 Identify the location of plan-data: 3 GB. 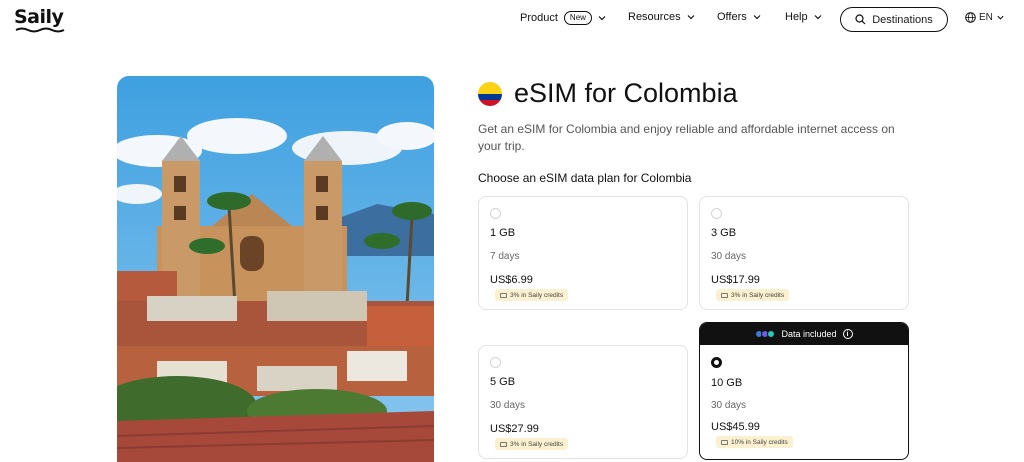
(724, 233).